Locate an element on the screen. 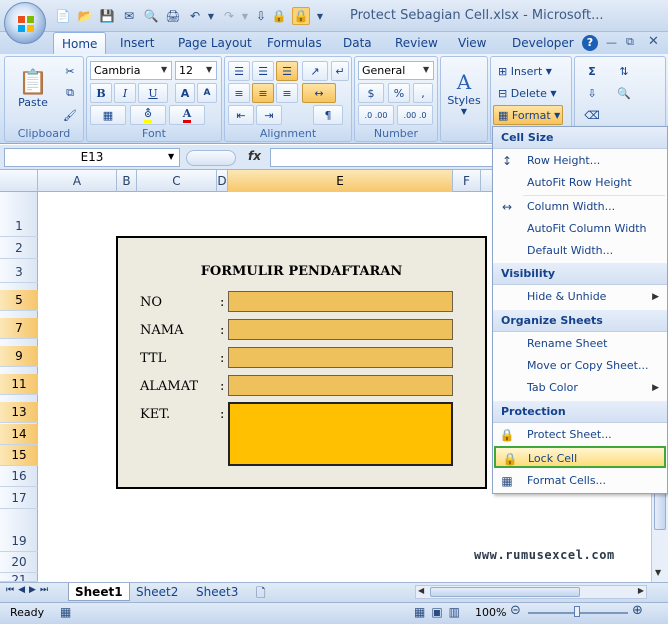 The image size is (668, 624). input-cell-alamat is located at coordinates (340, 385).